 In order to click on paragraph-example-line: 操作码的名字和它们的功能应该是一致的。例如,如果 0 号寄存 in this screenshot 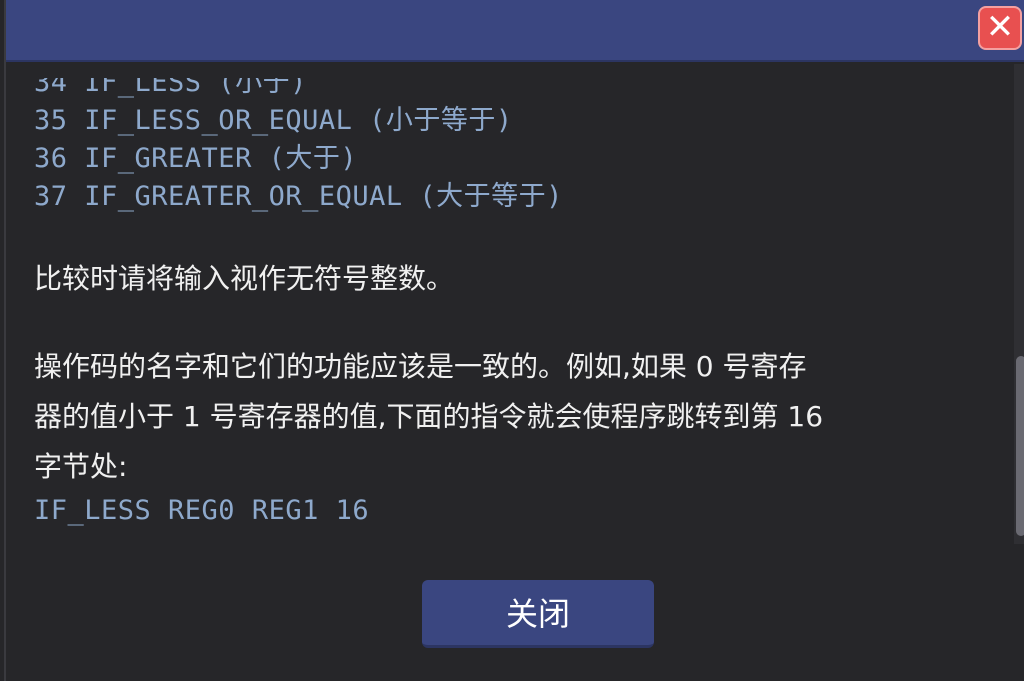, I will do `click(420, 366)`.